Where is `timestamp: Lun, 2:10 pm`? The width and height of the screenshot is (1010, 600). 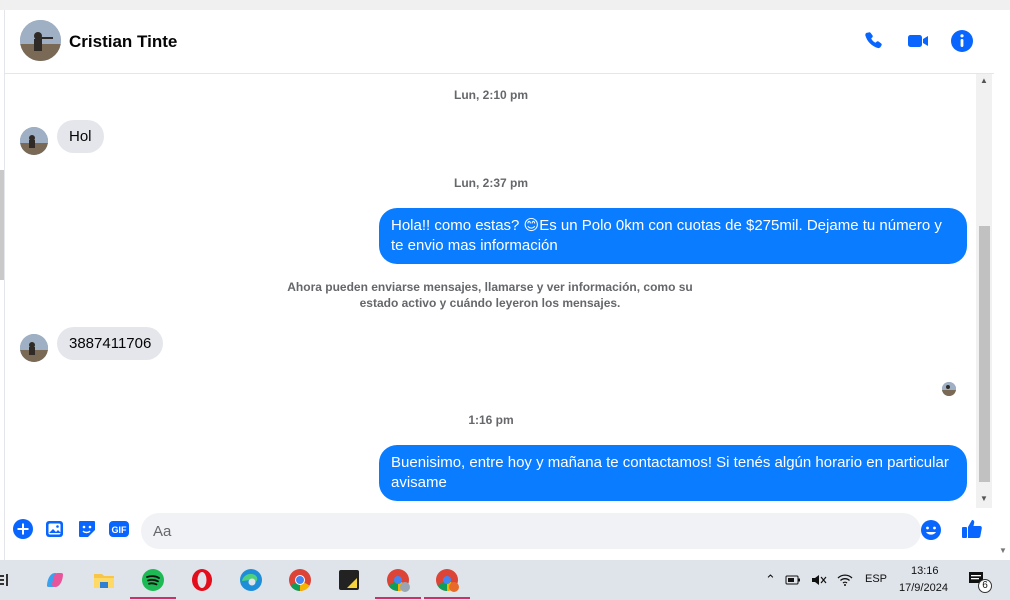
timestamp: Lun, 2:10 pm is located at coordinates (490, 95).